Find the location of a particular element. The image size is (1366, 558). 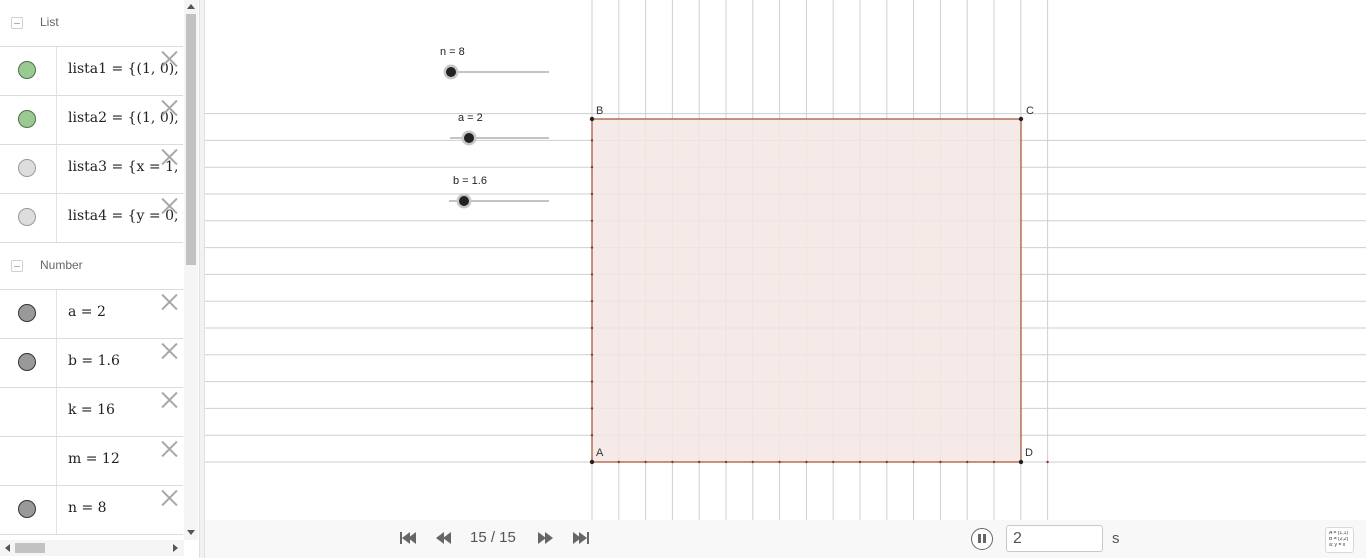

skip-last-icon is located at coordinates (582, 539).